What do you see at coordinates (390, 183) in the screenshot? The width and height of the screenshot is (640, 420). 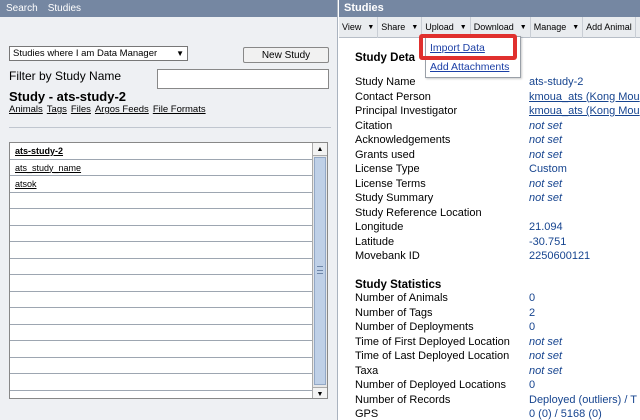 I see `detail-key: License Terms` at bounding box center [390, 183].